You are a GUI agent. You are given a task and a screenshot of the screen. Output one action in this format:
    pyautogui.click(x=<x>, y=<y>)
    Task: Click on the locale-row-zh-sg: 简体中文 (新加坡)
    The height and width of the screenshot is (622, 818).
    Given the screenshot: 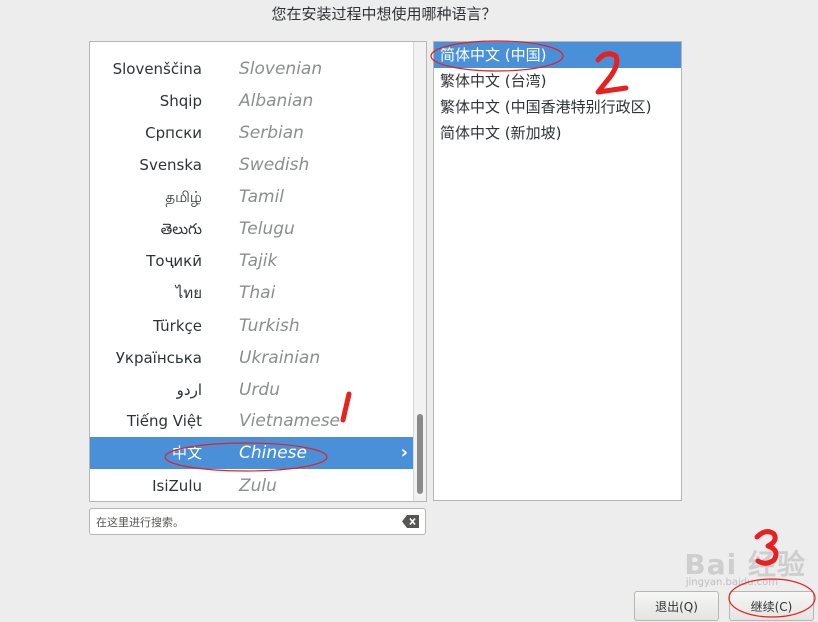 What is the action you would take?
    pyautogui.click(x=557, y=133)
    